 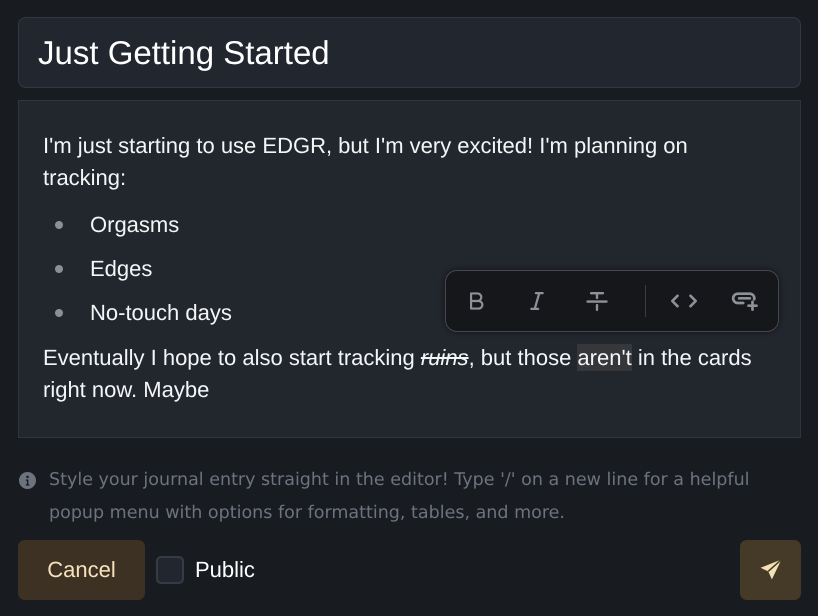 What do you see at coordinates (398, 373) in the screenshot?
I see `paragraph: Eventually I hope to also start tracking ruins, but those aren't in the cards right now. Maybe` at bounding box center [398, 373].